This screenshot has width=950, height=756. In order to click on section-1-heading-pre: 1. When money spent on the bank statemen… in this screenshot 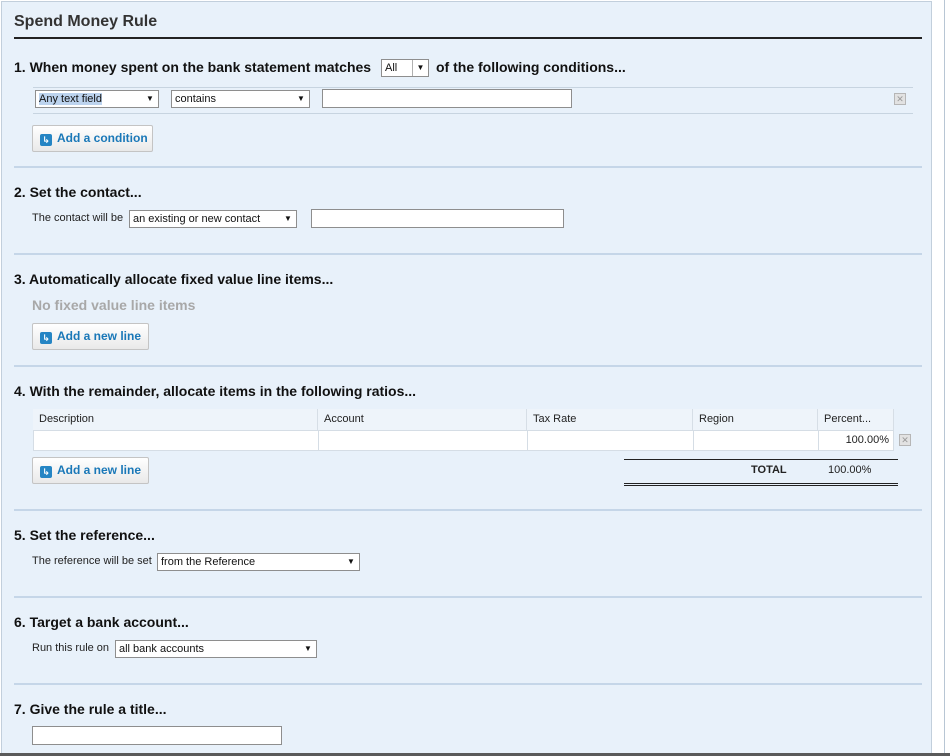, I will do `click(193, 67)`.